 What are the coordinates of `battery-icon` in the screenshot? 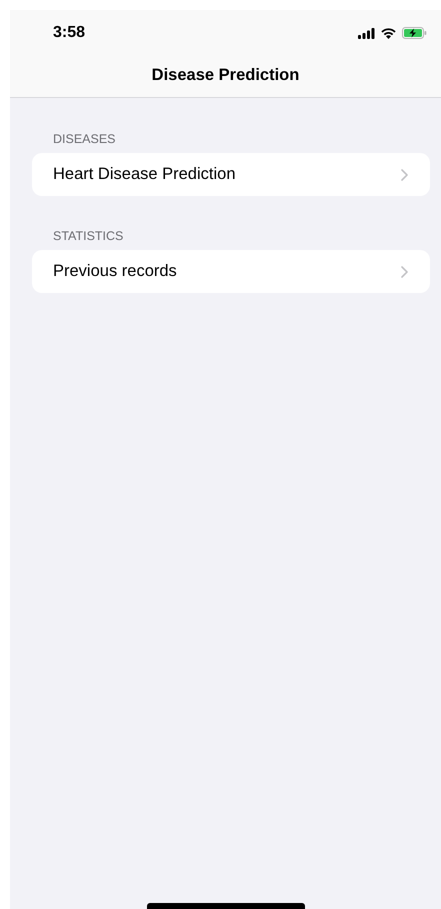 It's located at (414, 33).